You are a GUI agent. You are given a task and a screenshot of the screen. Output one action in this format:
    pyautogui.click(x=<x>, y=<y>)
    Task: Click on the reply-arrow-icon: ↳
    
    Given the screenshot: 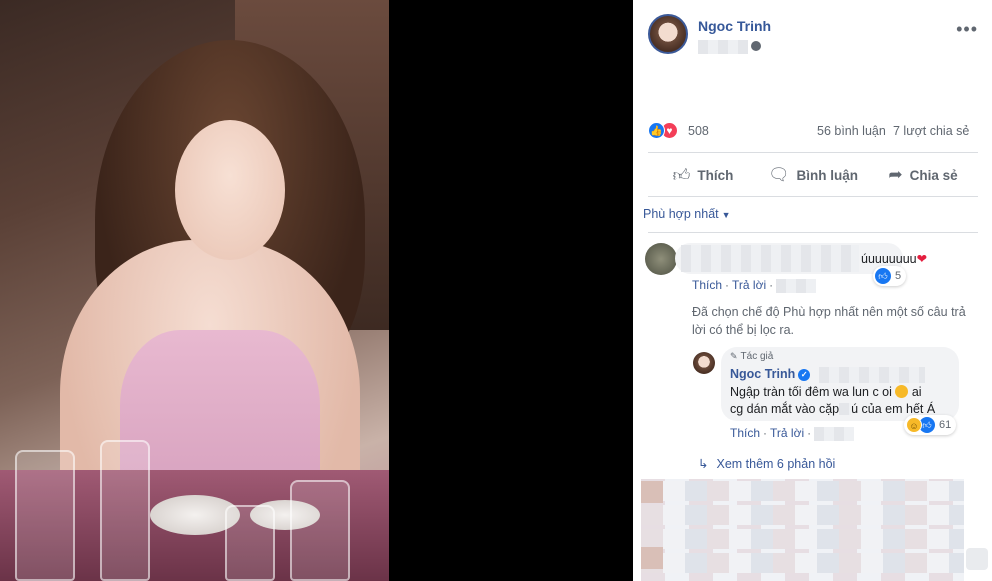 What is the action you would take?
    pyautogui.click(x=703, y=464)
    